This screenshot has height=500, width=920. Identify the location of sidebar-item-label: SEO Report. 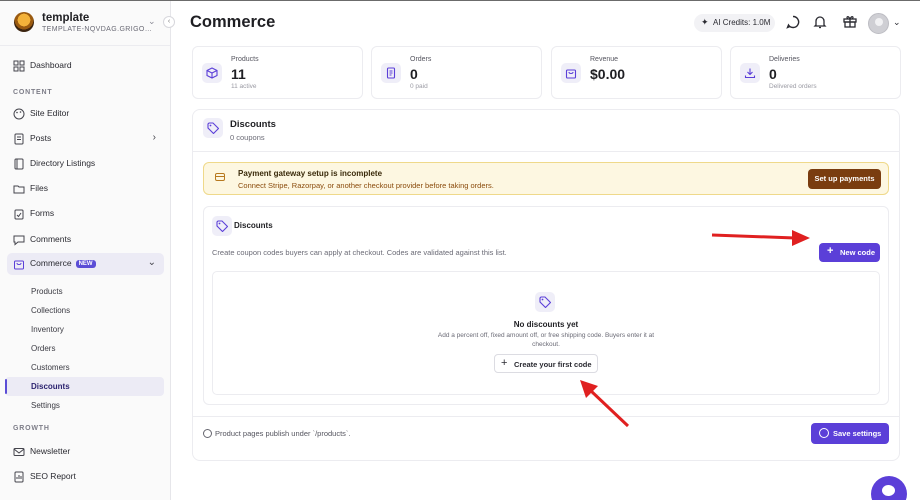
(53, 476).